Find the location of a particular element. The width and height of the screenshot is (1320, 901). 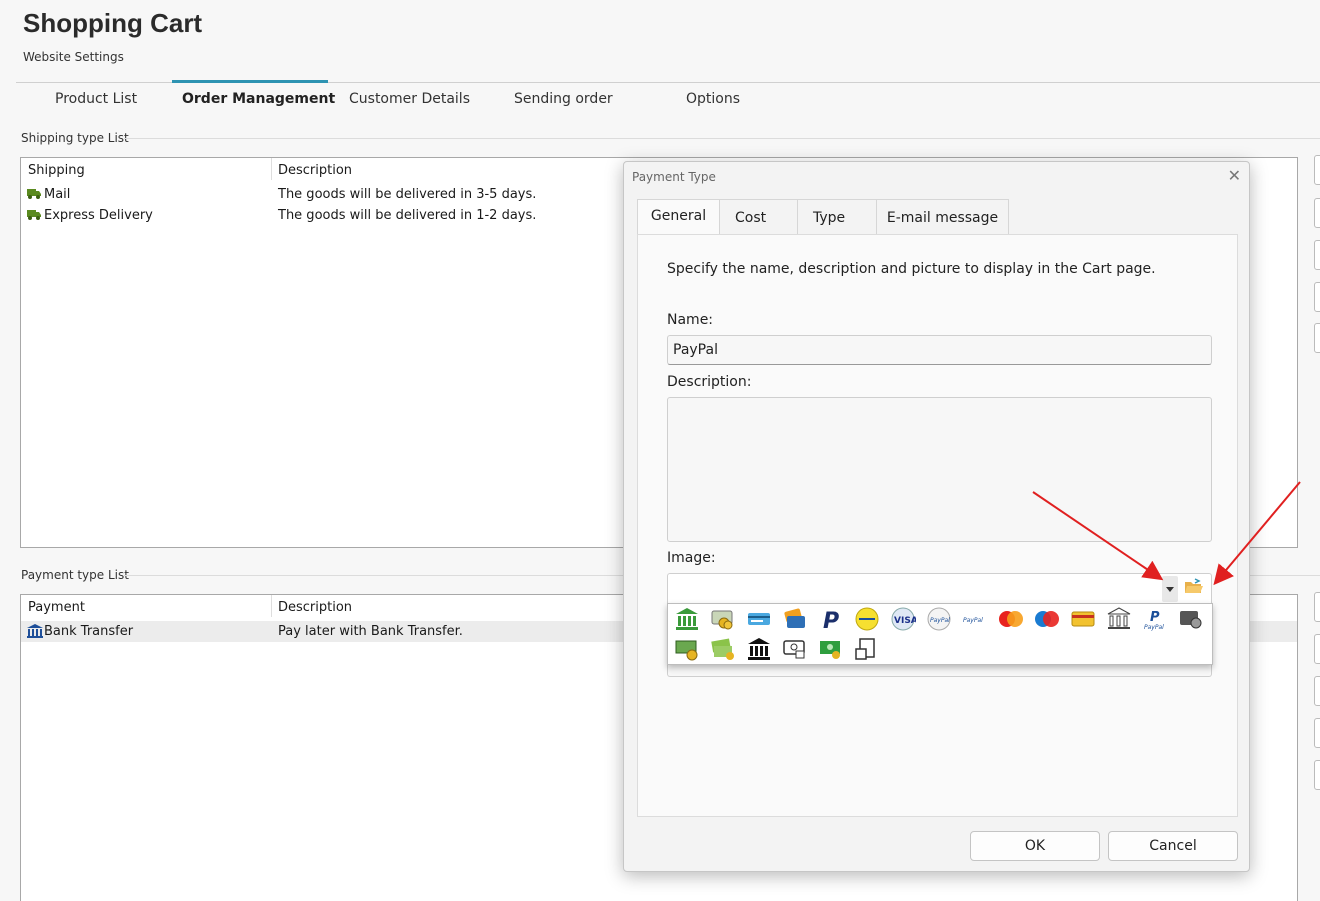

cash-hand-icon is located at coordinates (867, 649).